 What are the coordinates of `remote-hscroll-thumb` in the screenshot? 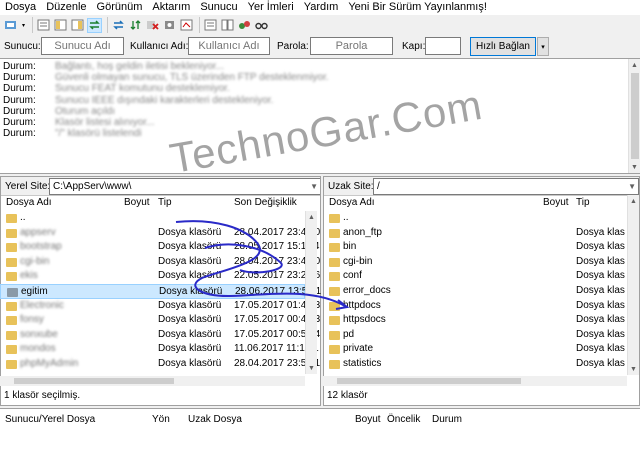 It's located at (429, 381).